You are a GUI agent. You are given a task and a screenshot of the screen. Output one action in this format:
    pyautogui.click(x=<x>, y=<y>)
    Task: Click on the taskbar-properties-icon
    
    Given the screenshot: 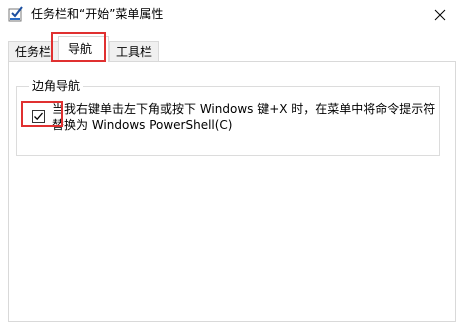 What is the action you would take?
    pyautogui.click(x=16, y=14)
    